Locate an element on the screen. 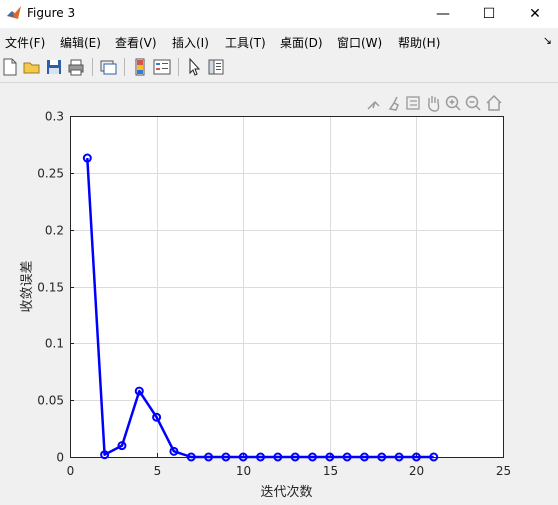 This screenshot has width=558, height=505. y-tick-label: 0.15 is located at coordinates (50, 288).